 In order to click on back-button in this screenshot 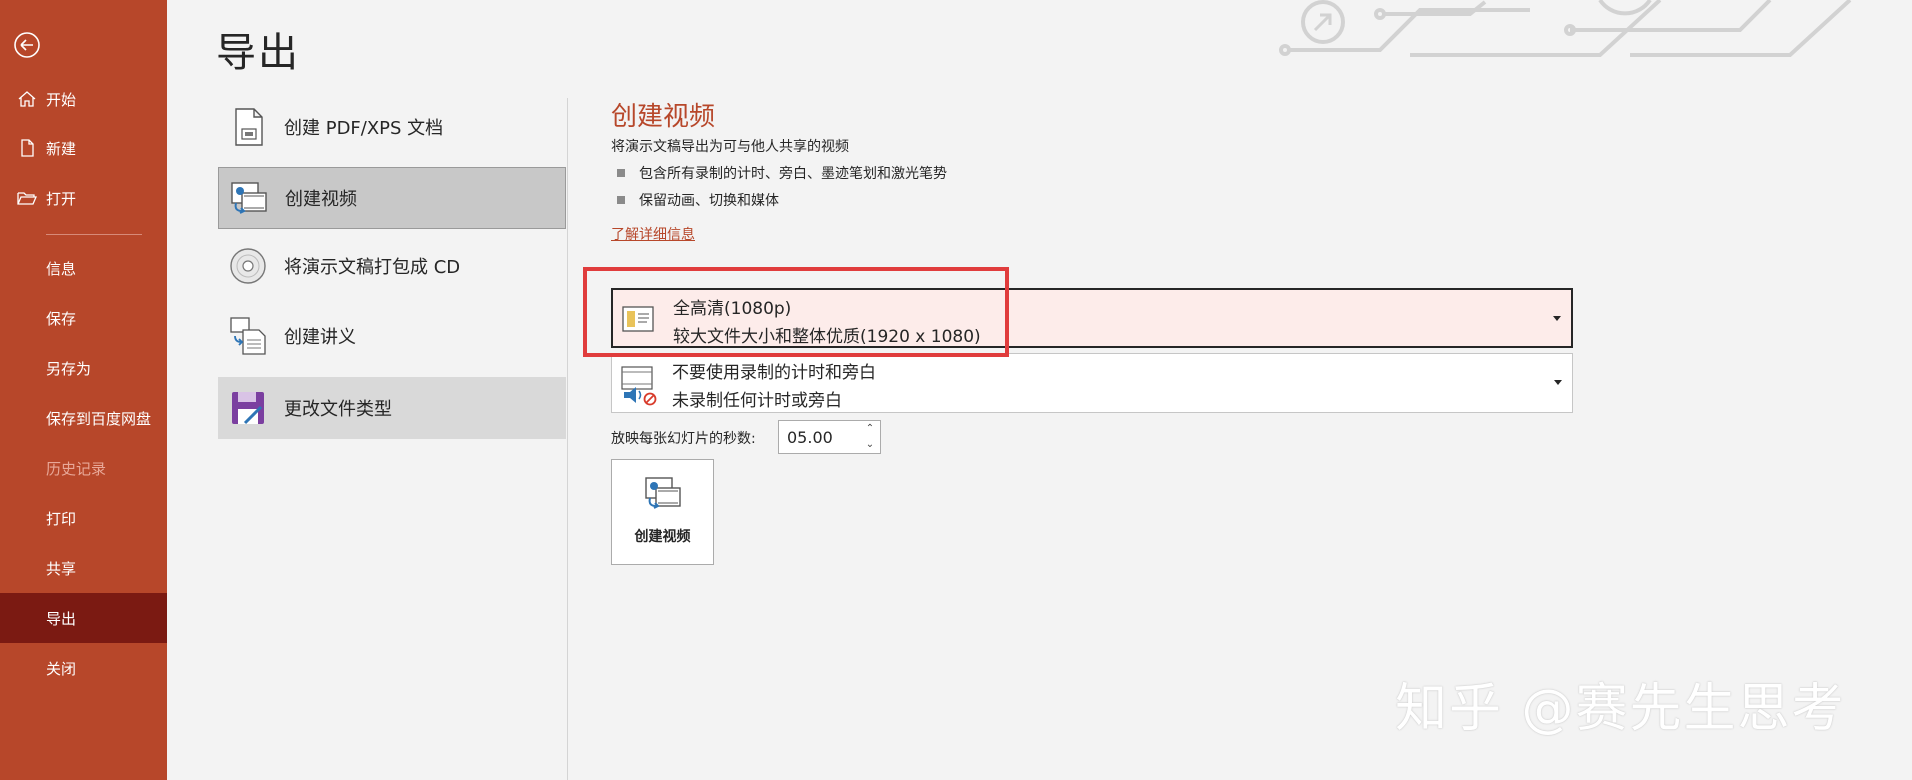, I will do `click(27, 45)`.